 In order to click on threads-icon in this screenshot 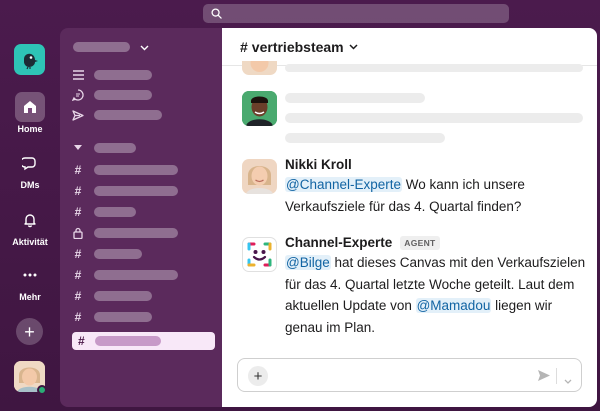, I will do `click(78, 75)`.